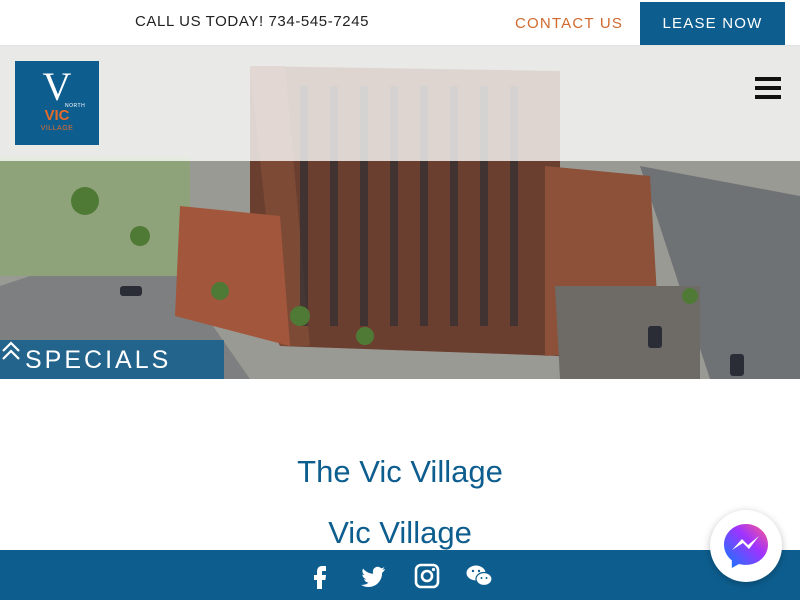  What do you see at coordinates (98, 360) in the screenshot?
I see `specials-label: SPECIALS` at bounding box center [98, 360].